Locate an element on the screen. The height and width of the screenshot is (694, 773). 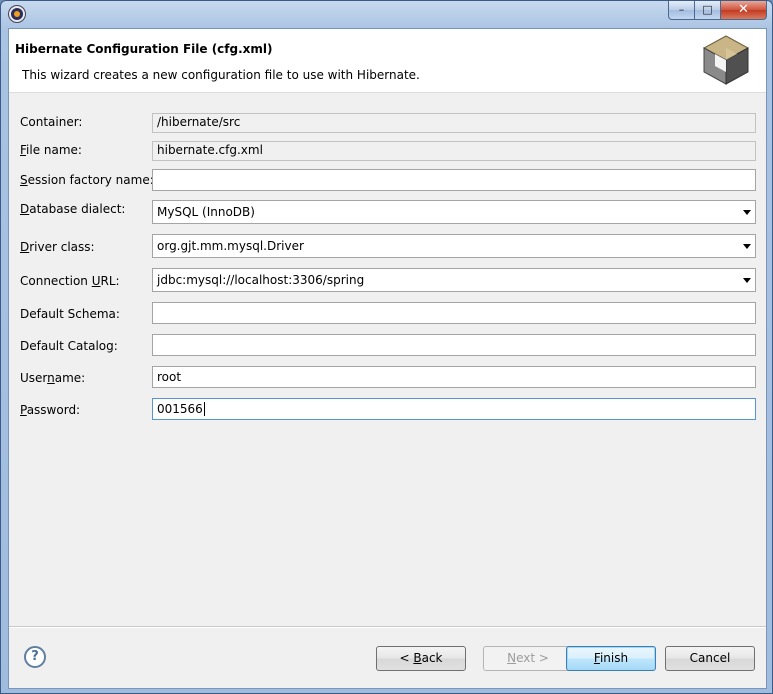
help-icon: ? is located at coordinates (35, 657).